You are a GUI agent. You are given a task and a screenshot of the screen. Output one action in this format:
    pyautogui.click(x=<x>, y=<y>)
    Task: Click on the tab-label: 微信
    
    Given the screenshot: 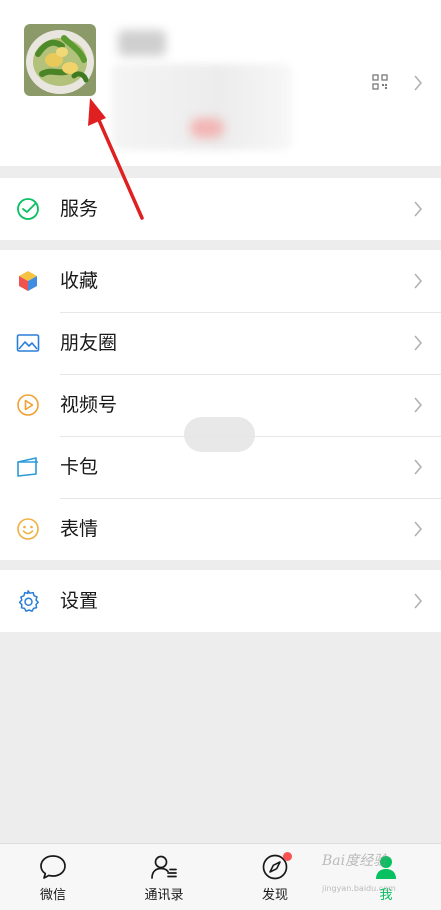 What is the action you would take?
    pyautogui.click(x=52, y=895)
    